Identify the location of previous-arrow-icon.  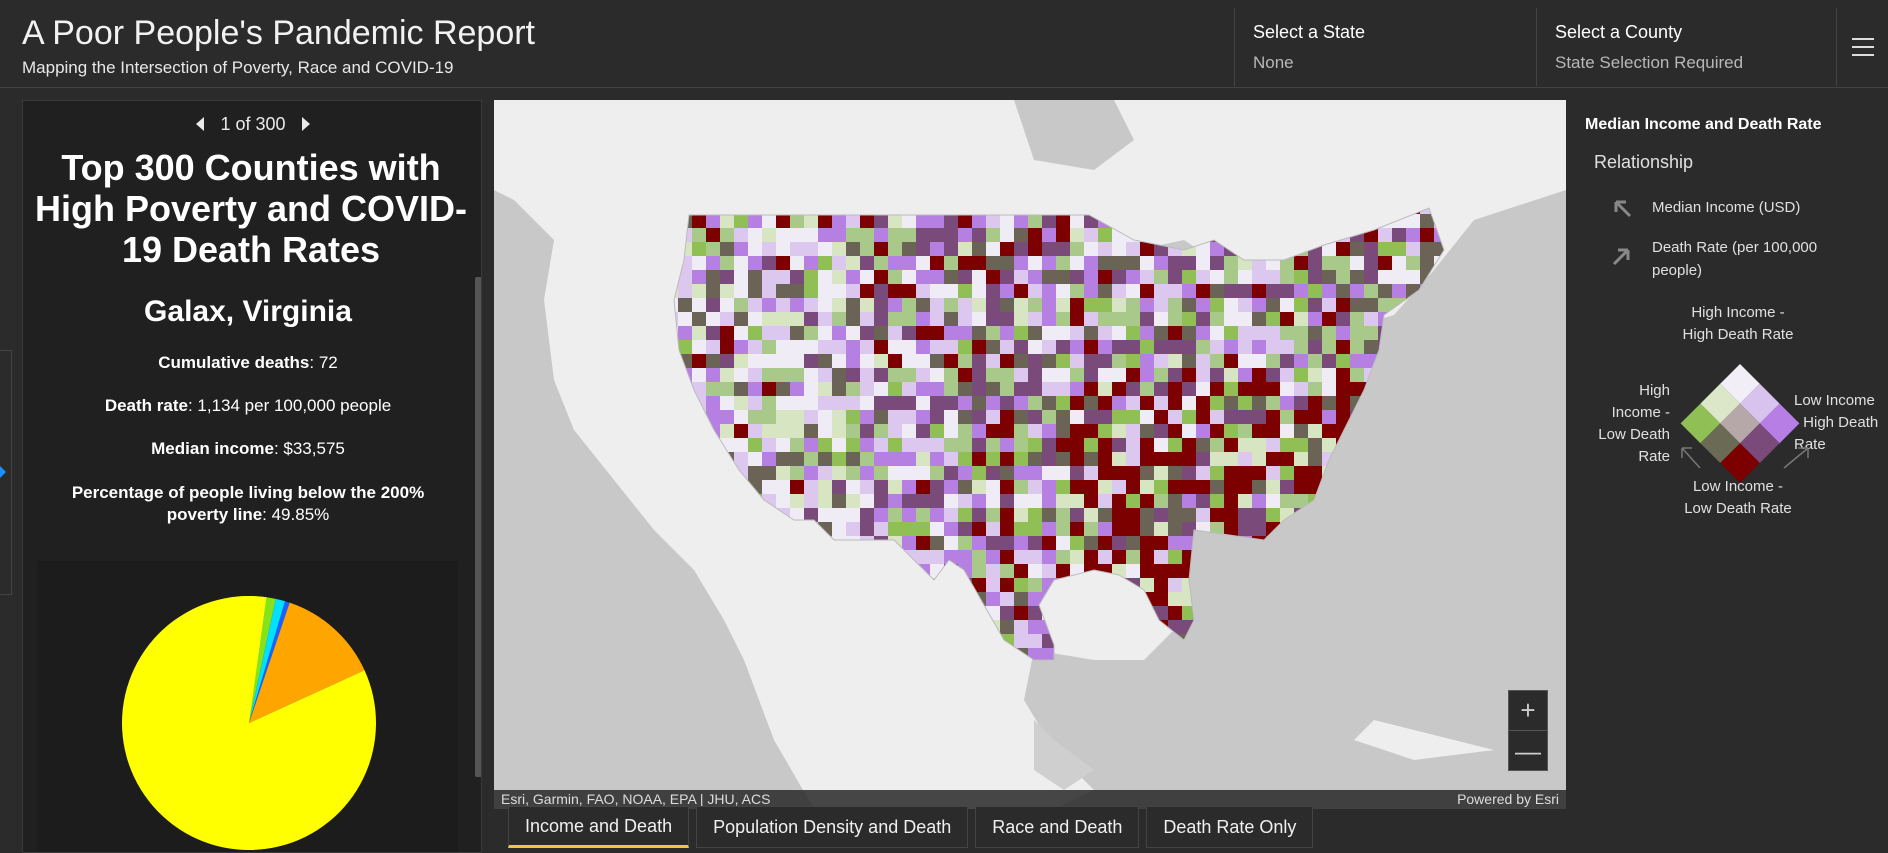
(200, 124).